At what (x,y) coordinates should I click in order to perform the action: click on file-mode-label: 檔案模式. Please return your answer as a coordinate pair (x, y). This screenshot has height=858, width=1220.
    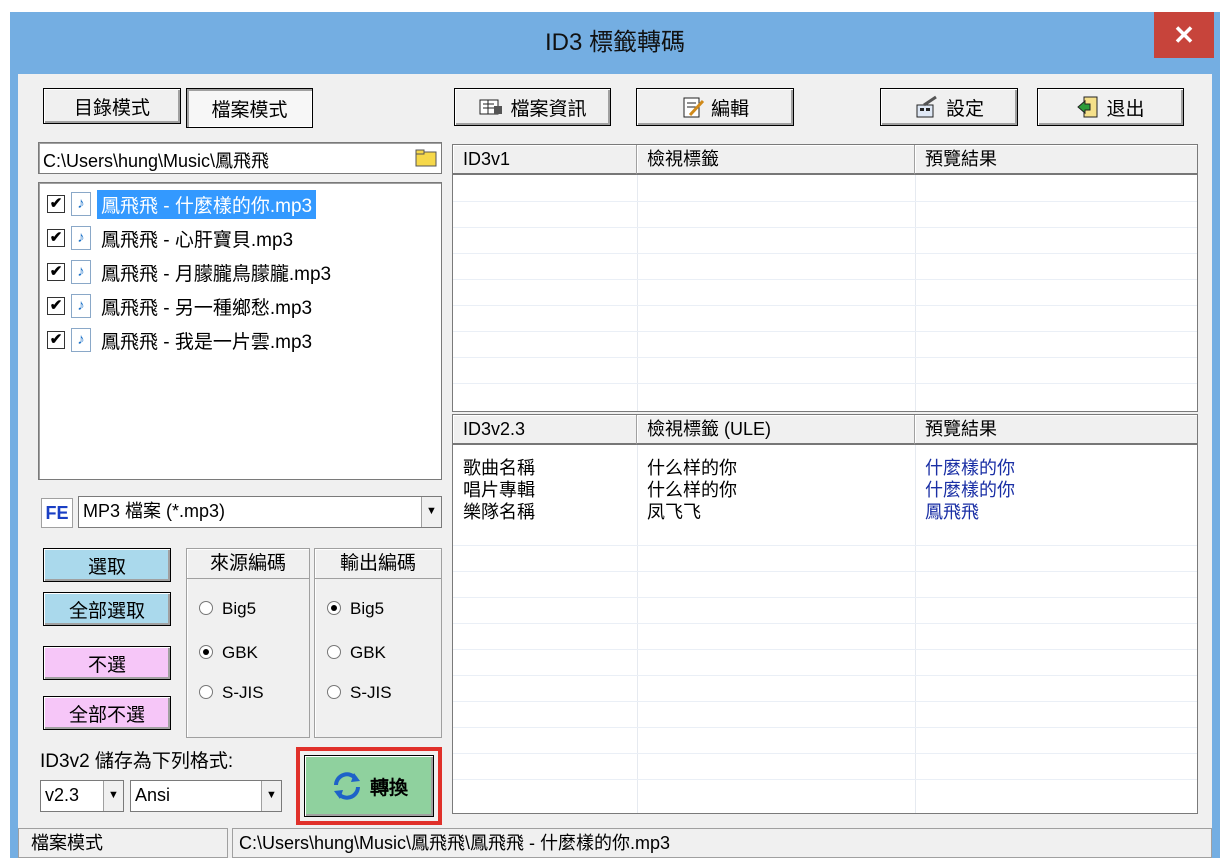
    Looking at the image, I should click on (249, 110).